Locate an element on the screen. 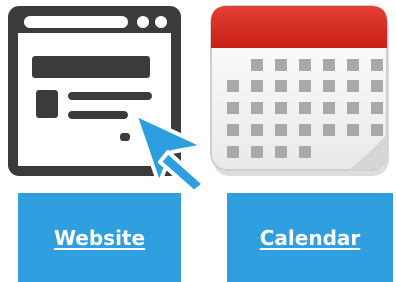  calendar-label: Calendar is located at coordinates (310, 237).